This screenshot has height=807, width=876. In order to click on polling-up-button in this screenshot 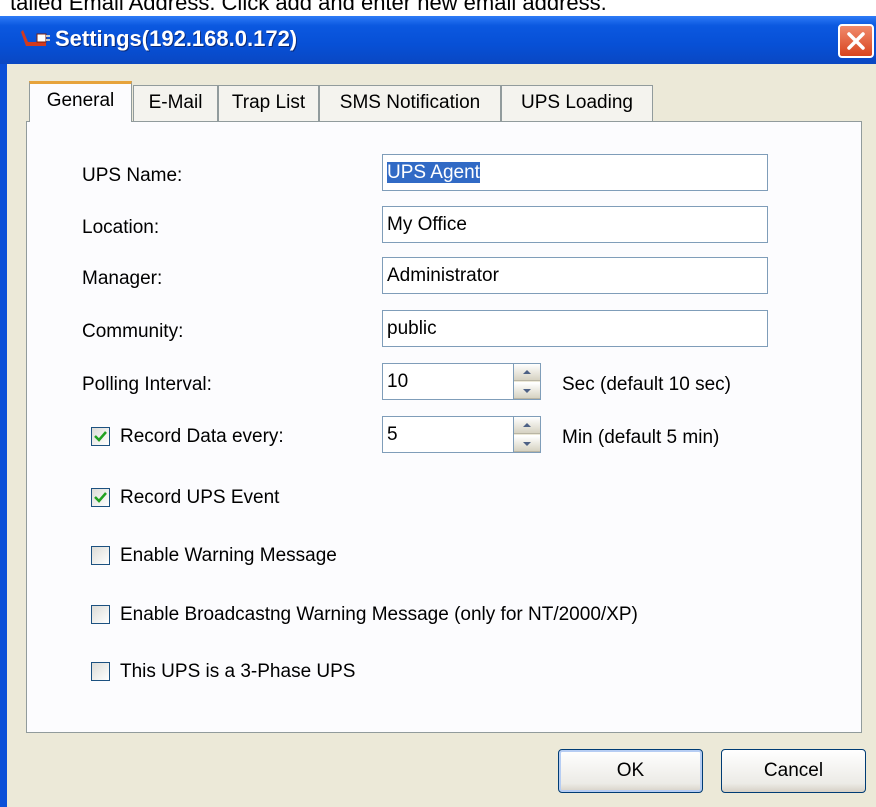, I will do `click(527, 372)`.